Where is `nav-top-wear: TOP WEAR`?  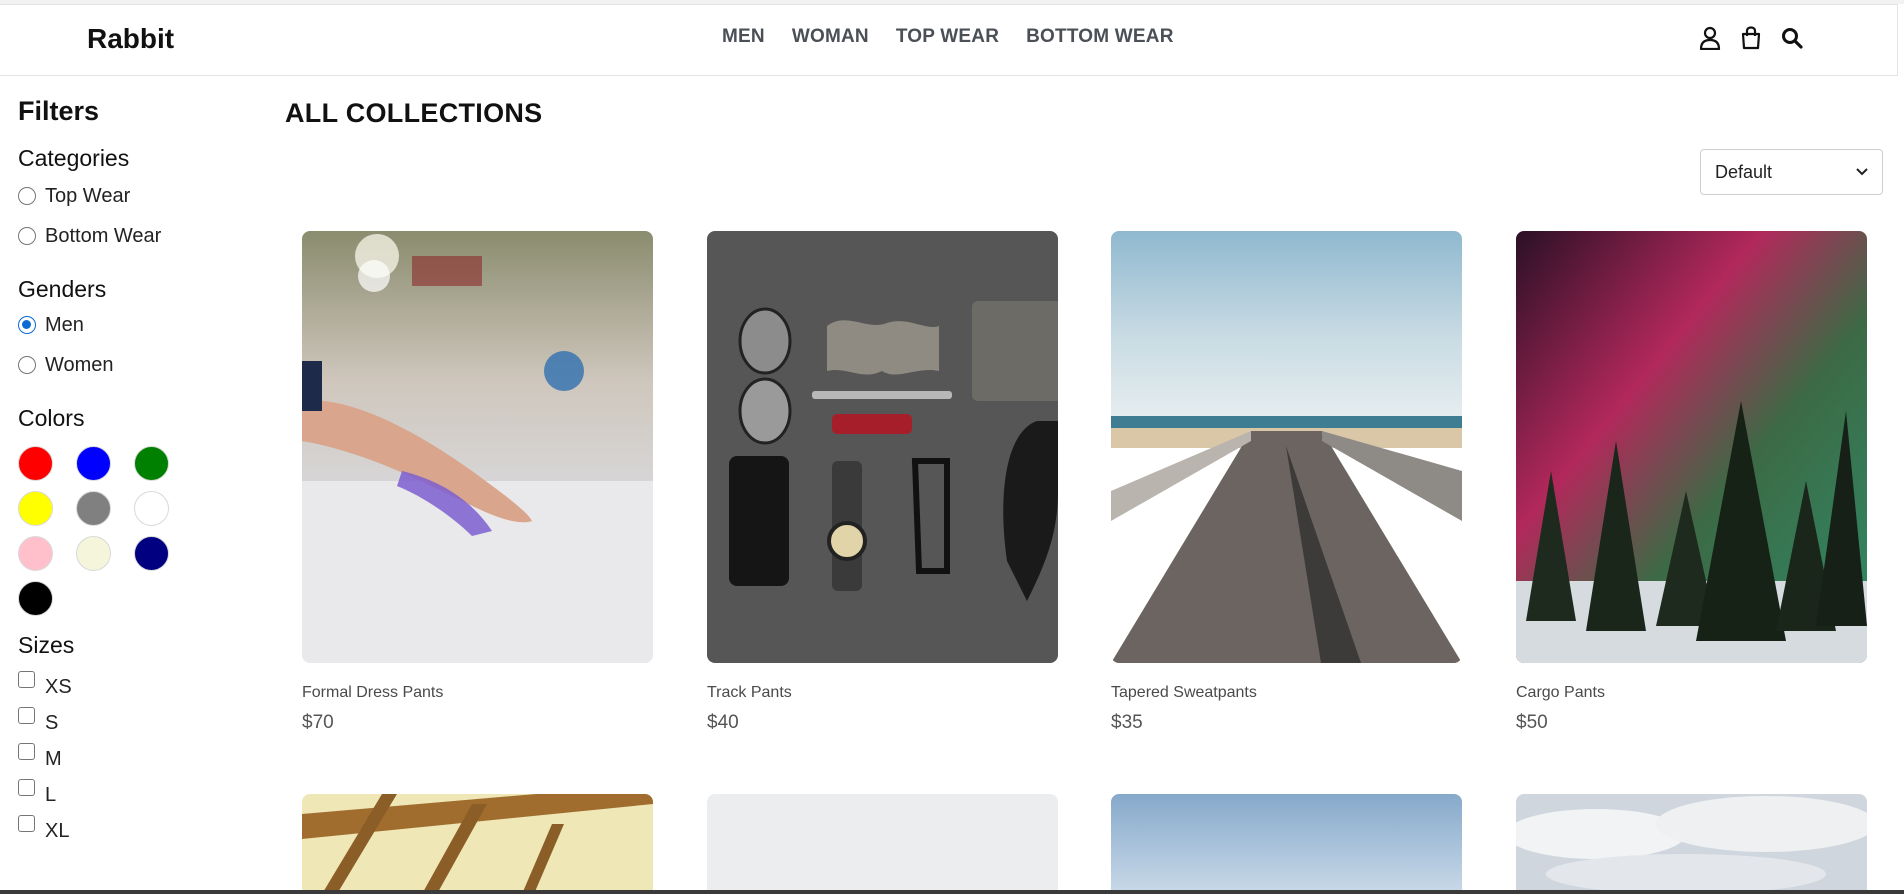 nav-top-wear: TOP WEAR is located at coordinates (947, 37).